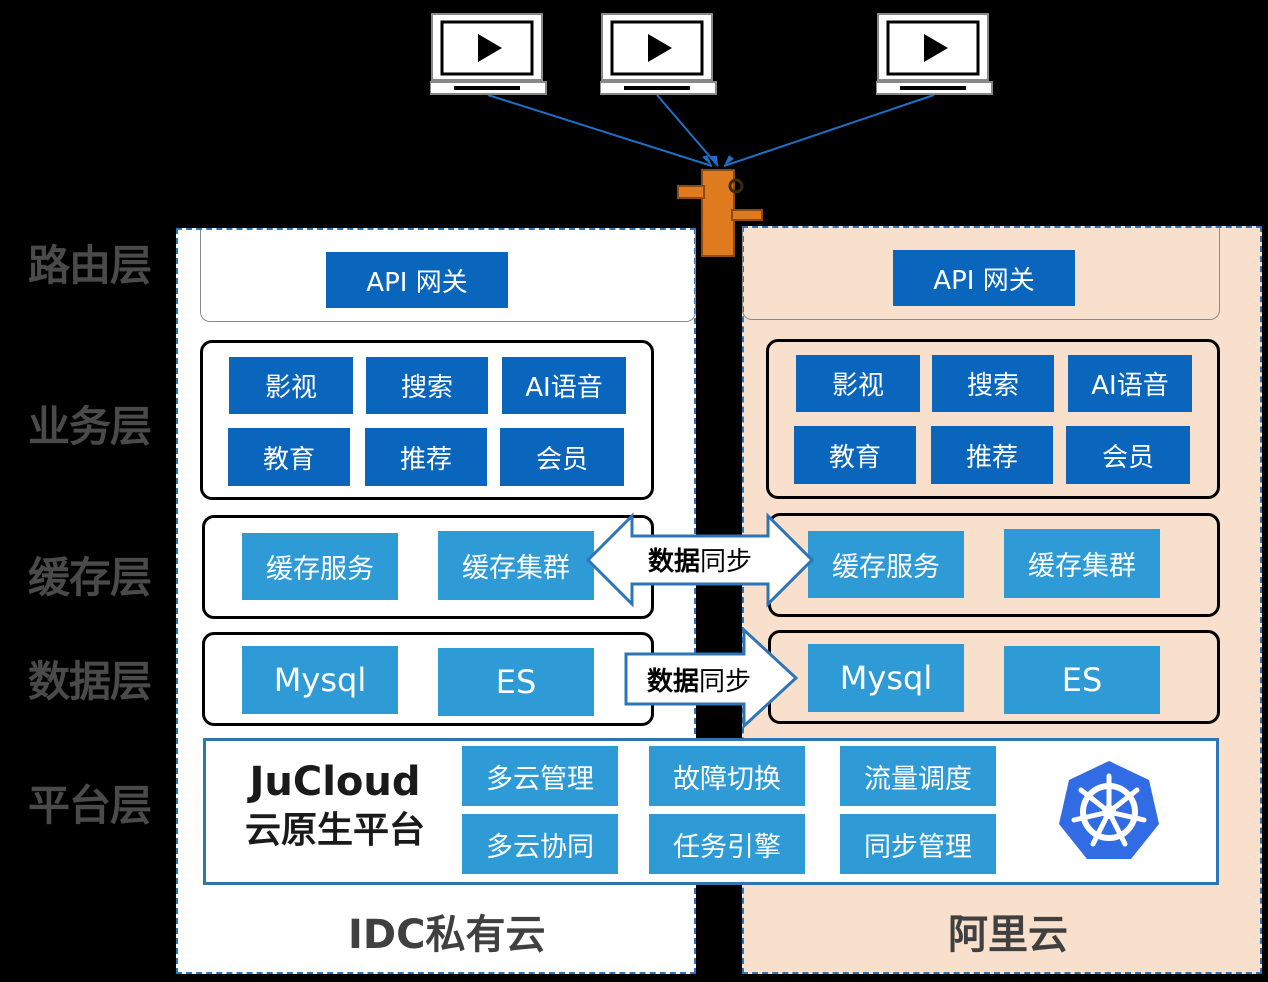 The image size is (1268, 982). Describe the element at coordinates (335, 782) in the screenshot. I see `platform-title-jucloud: JuCloud` at that location.